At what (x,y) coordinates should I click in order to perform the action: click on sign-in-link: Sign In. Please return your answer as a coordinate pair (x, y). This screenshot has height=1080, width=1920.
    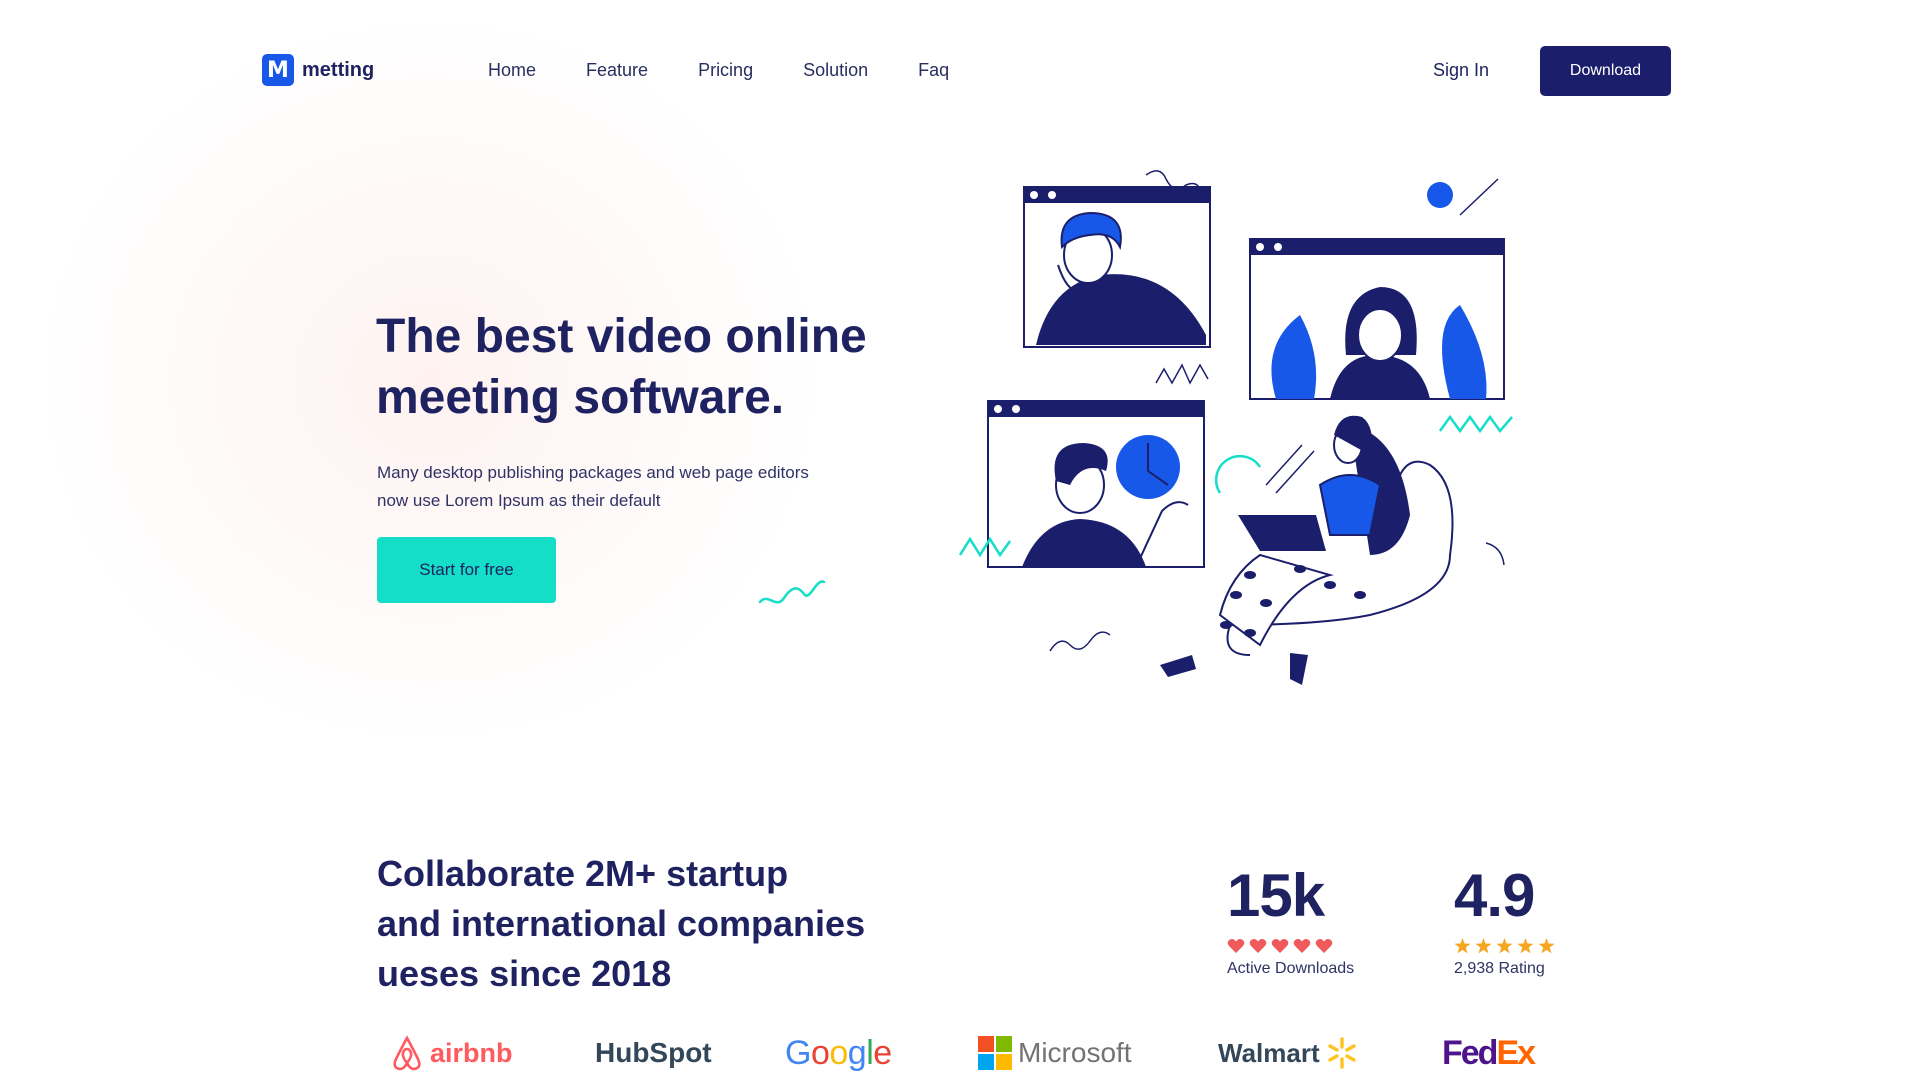
    Looking at the image, I should click on (1461, 70).